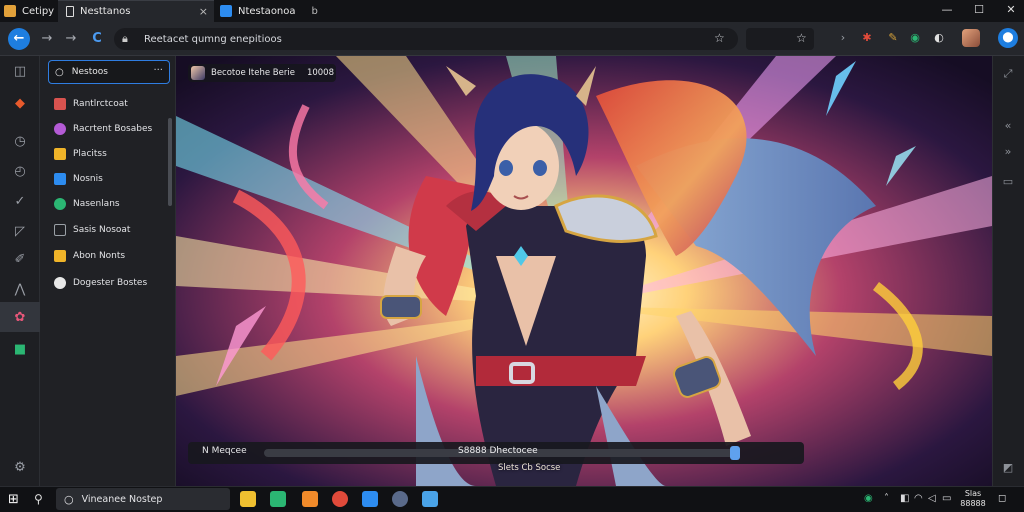 This screenshot has width=1024, height=512. What do you see at coordinates (426, 39) in the screenshot?
I see `address-bar: 🔒︎ Reetacet qumng enepitioos` at bounding box center [426, 39].